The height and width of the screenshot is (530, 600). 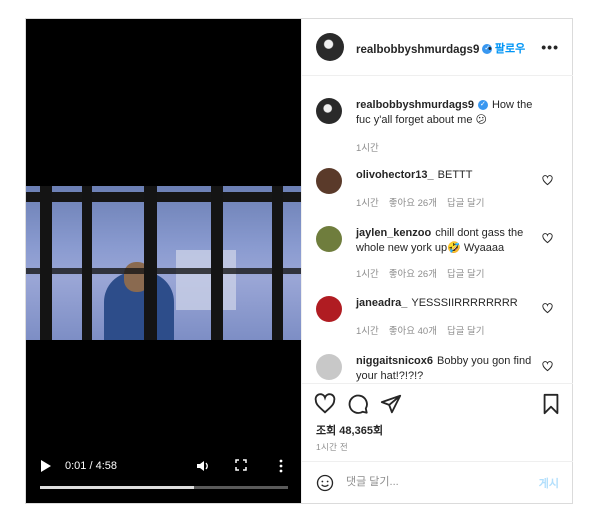 I want to click on comment-text-block: janeadra_ YESSSIIRRRRRRRR, so click(x=451, y=303).